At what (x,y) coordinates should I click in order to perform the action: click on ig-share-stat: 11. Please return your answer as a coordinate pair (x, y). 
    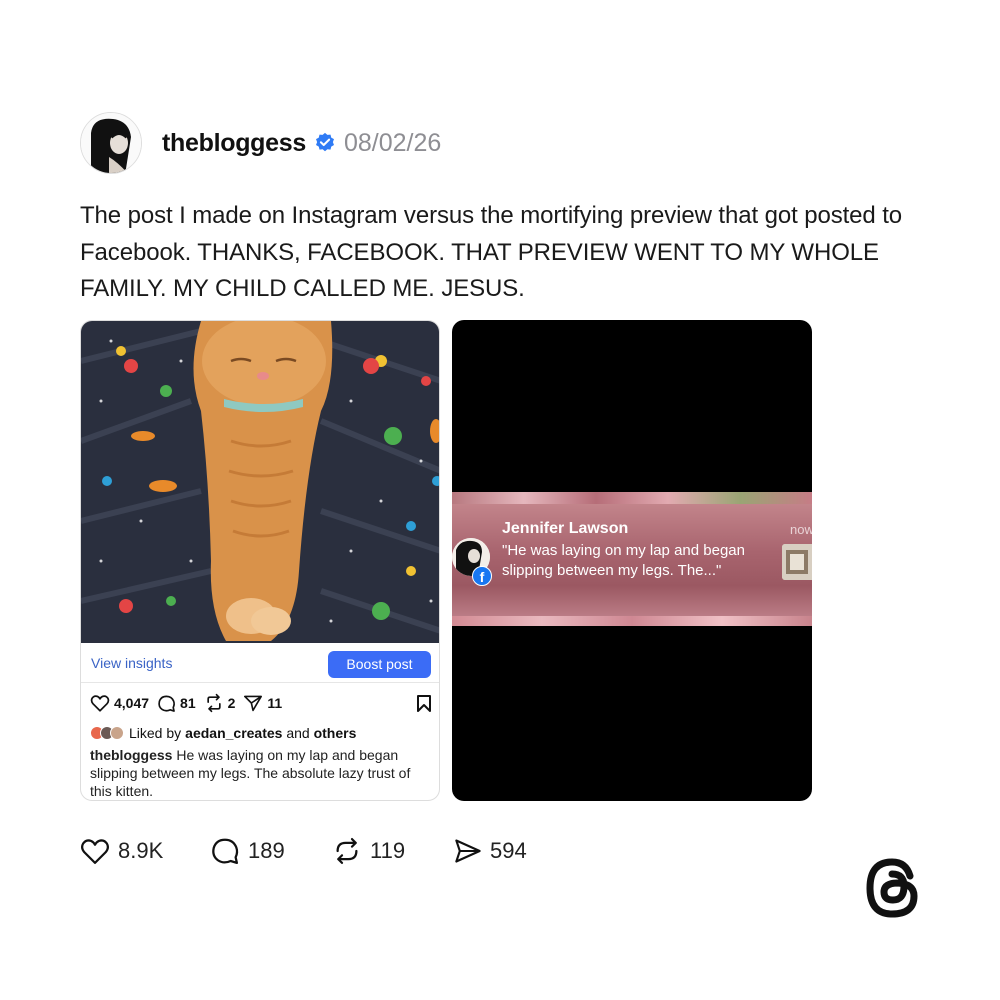
    Looking at the image, I should click on (262, 703).